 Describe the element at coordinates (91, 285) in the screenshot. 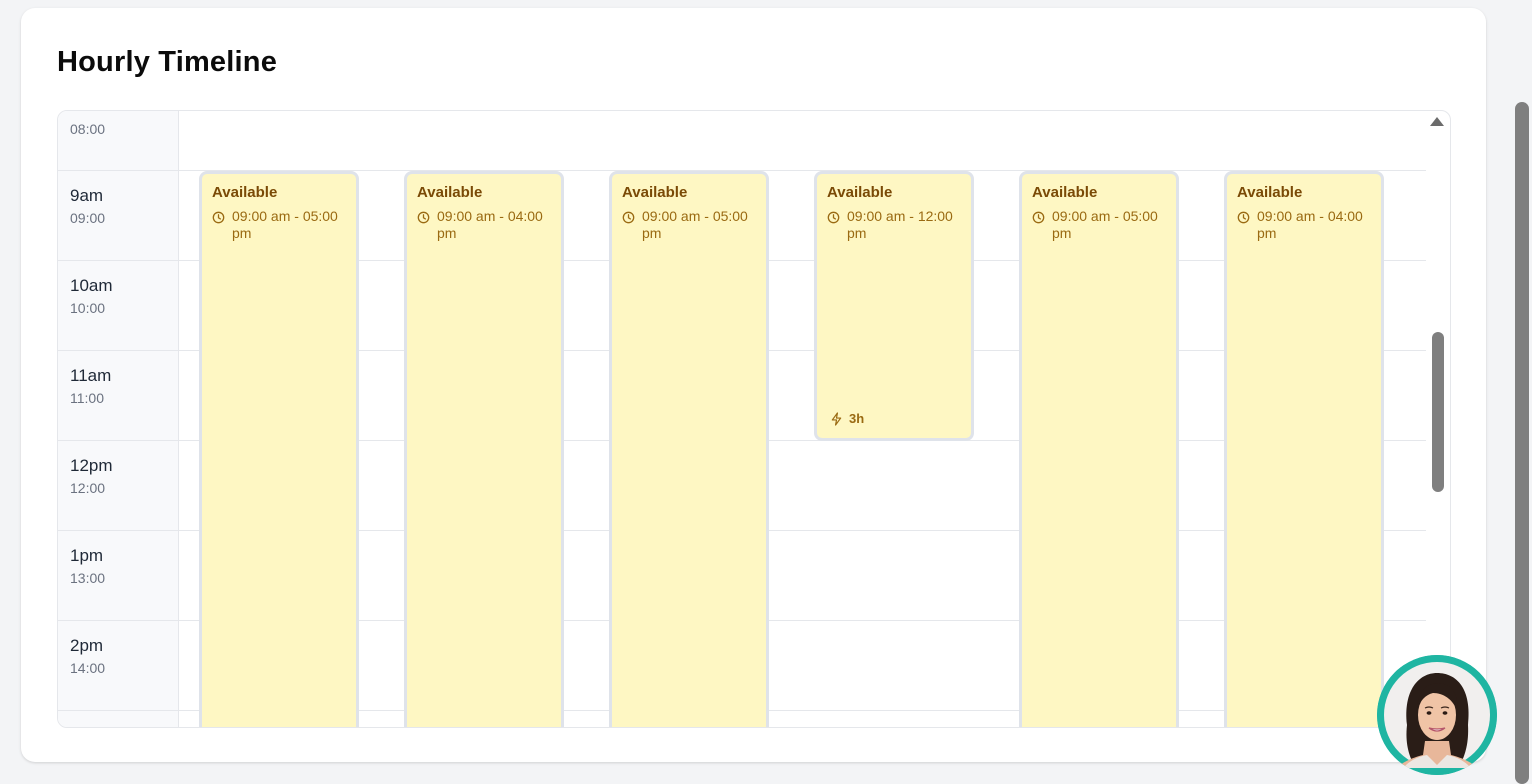

I see `hour-label: 10am` at that location.